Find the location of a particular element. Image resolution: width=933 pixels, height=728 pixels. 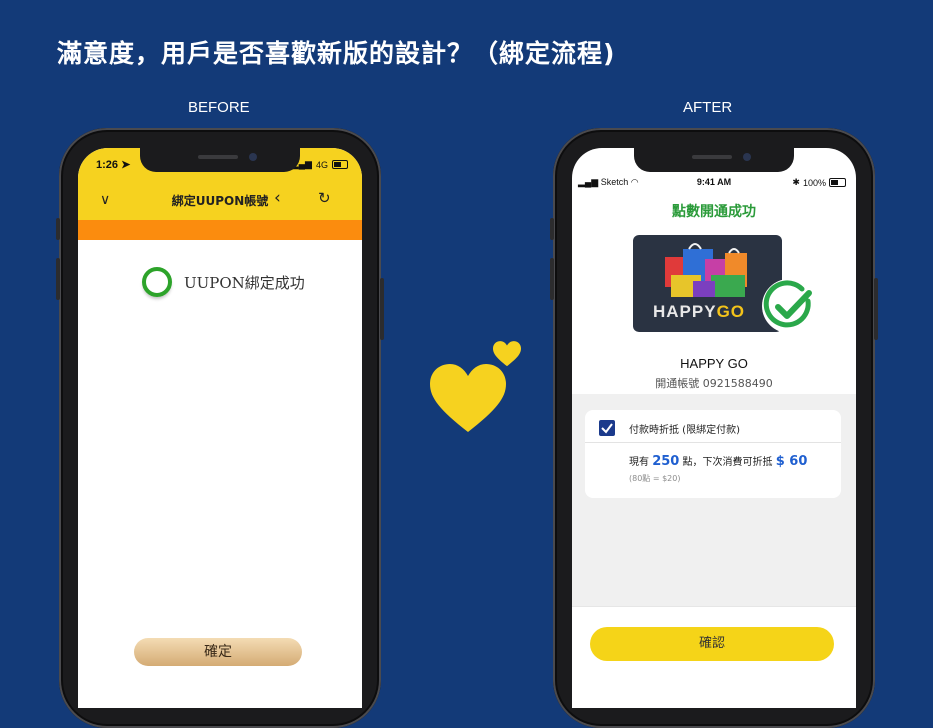

points-summary: 現有 250 點，下次消費可折抵 $ 60 is located at coordinates (718, 461).